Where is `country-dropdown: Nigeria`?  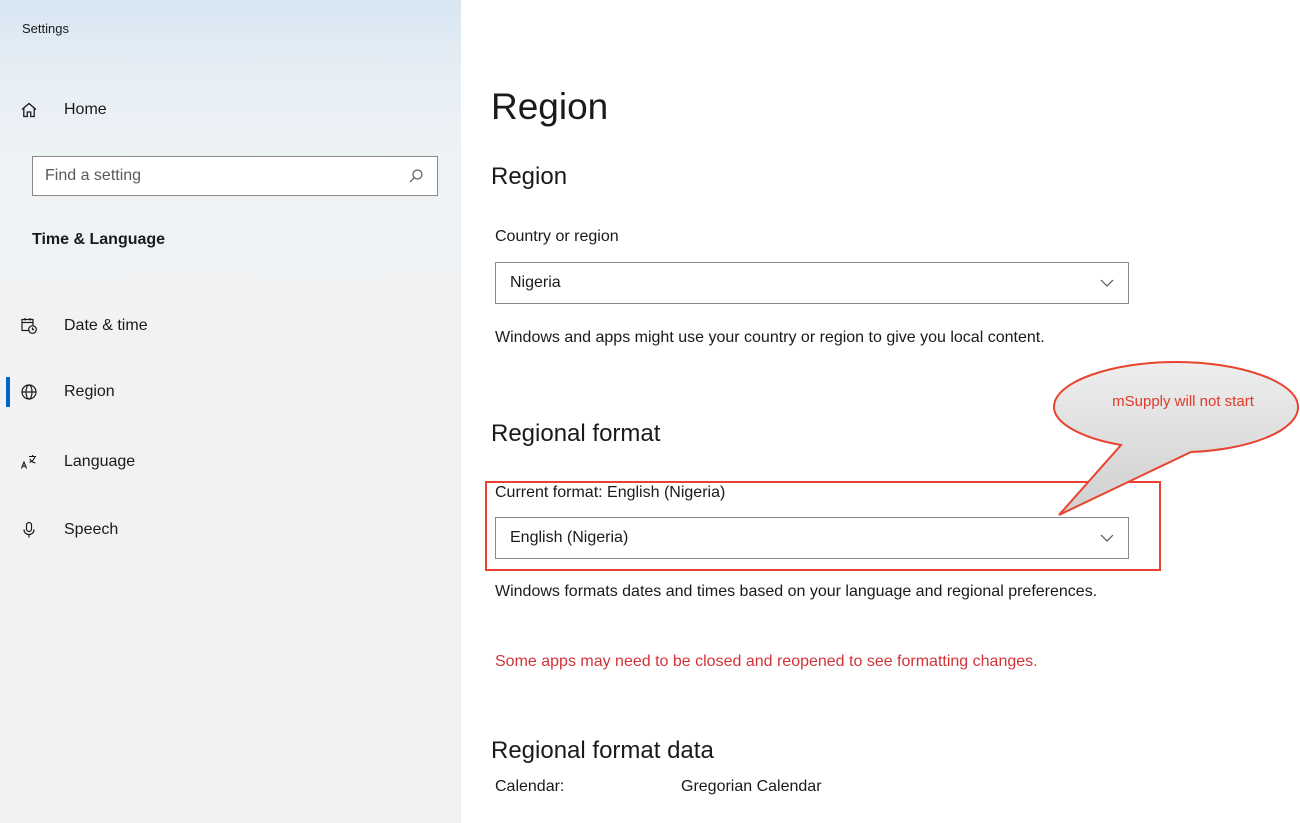
country-dropdown: Nigeria is located at coordinates (812, 283).